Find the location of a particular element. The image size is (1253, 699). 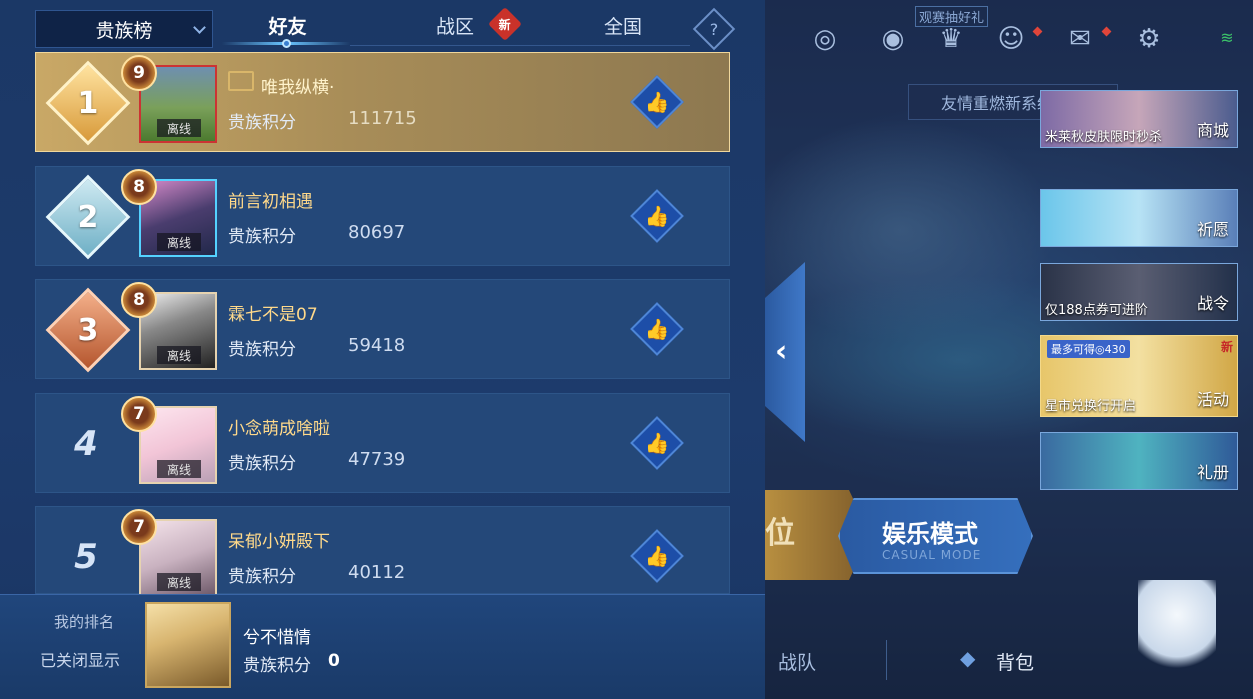

ranked-mode-label: 位 is located at coordinates (780, 533).